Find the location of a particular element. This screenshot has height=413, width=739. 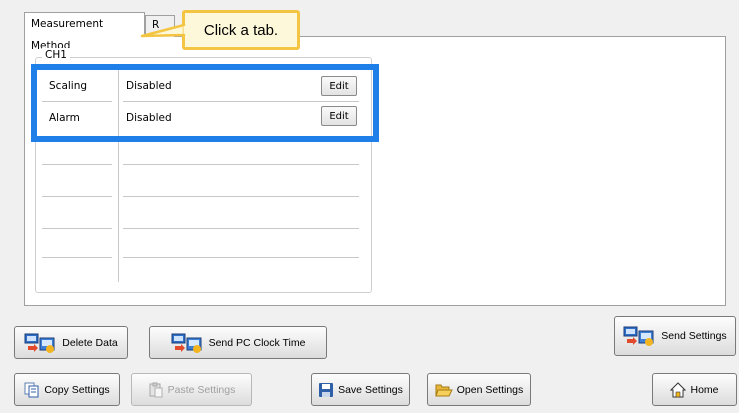

home-button: Home is located at coordinates (694, 389).